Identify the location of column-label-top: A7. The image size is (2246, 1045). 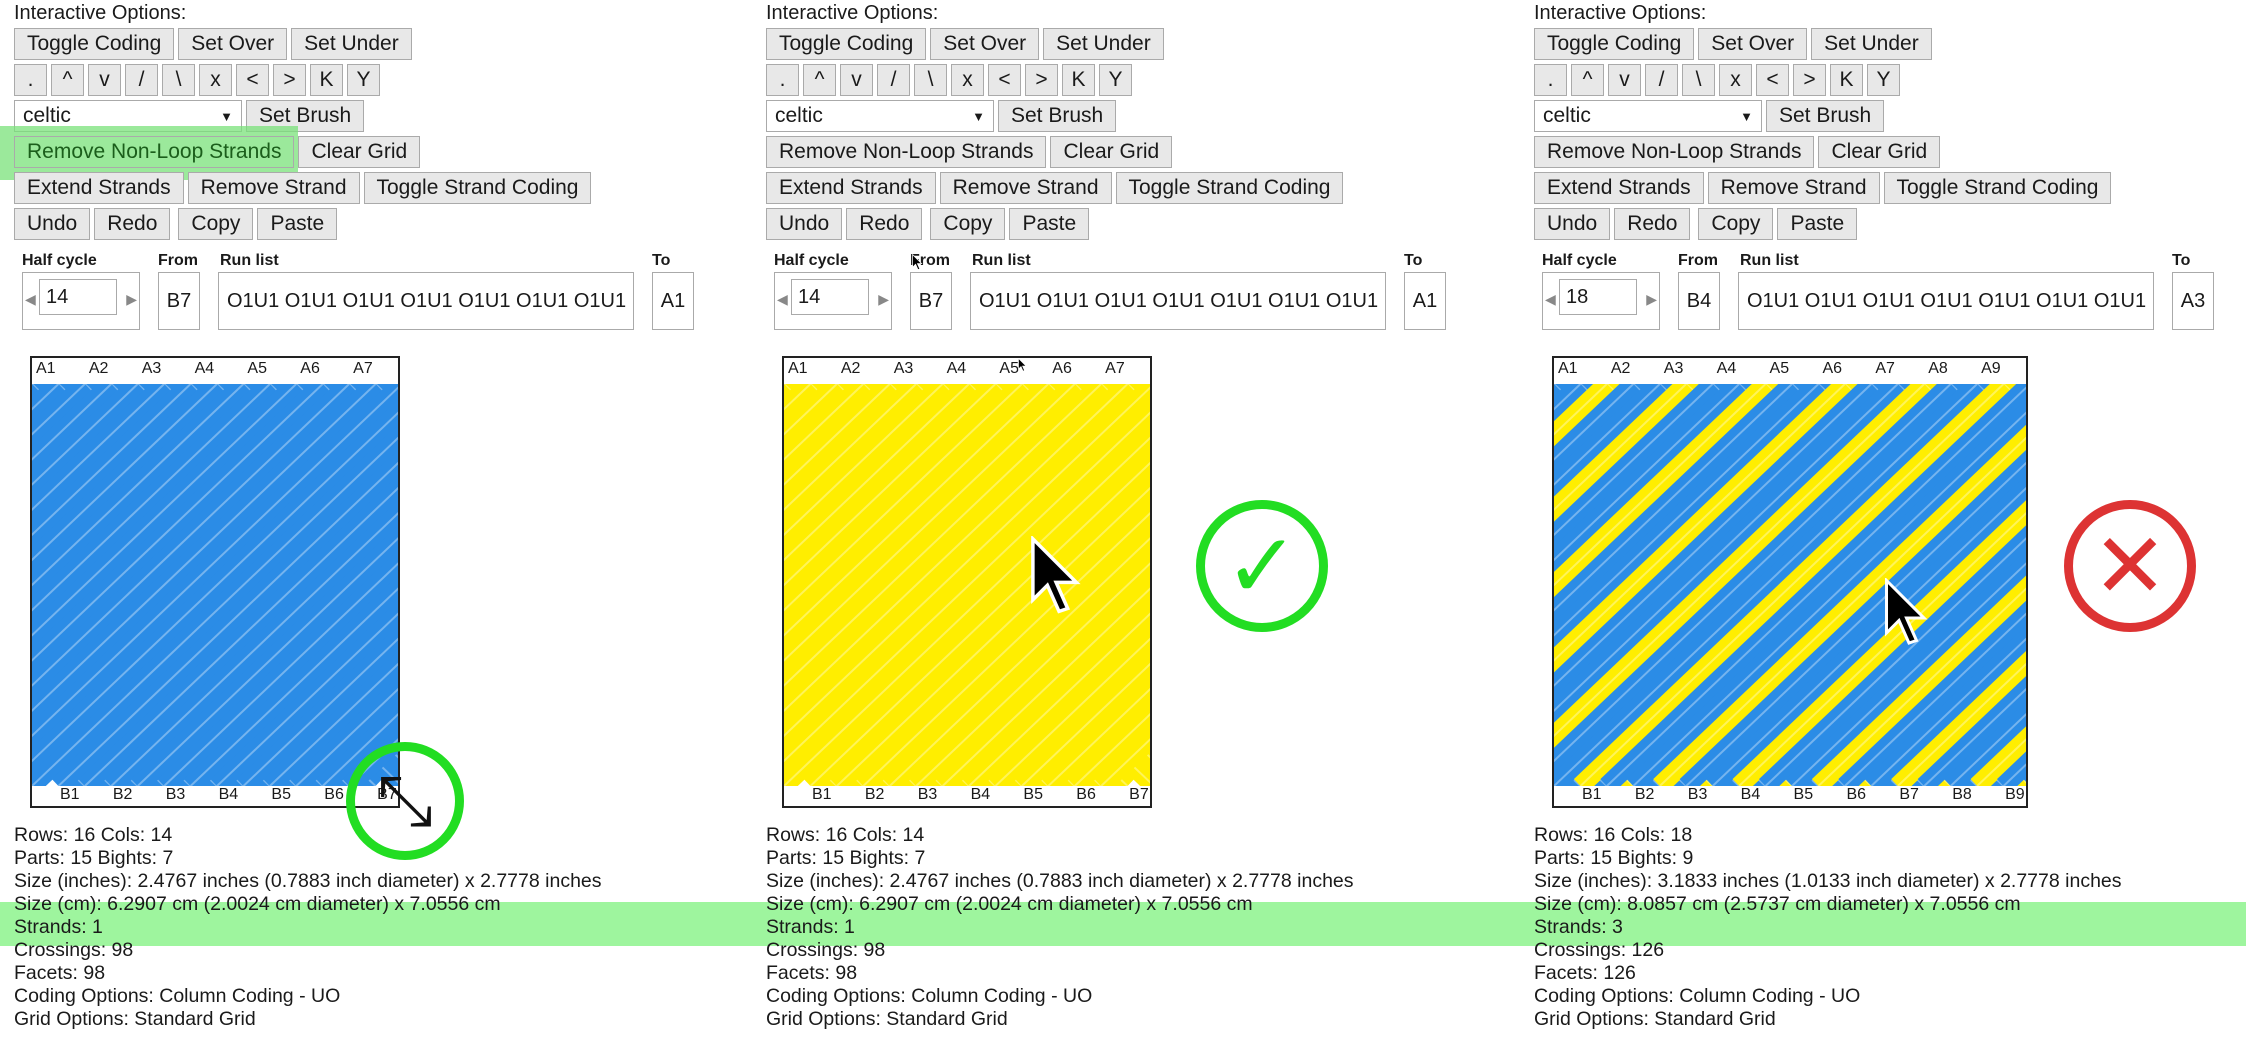
(1115, 368).